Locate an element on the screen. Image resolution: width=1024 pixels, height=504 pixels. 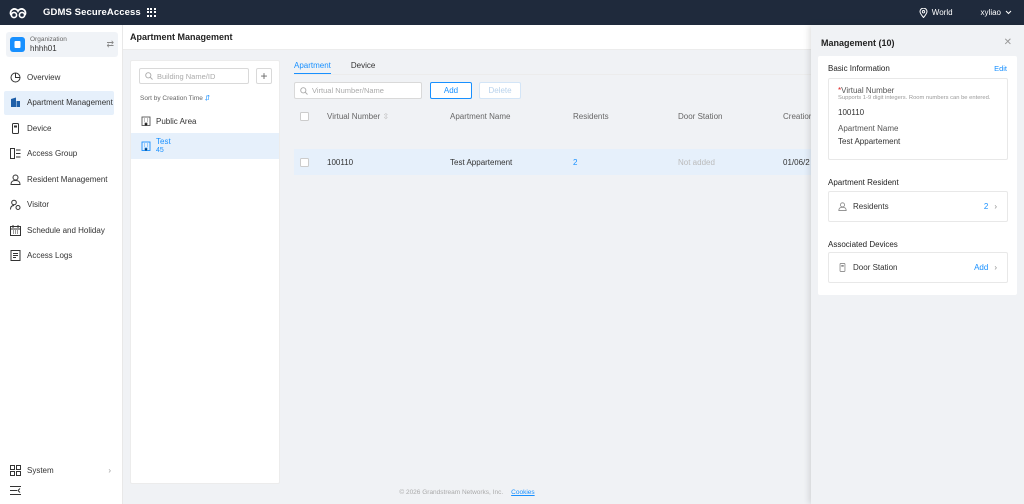
select-all-checkbox is located at coordinates (304, 116).